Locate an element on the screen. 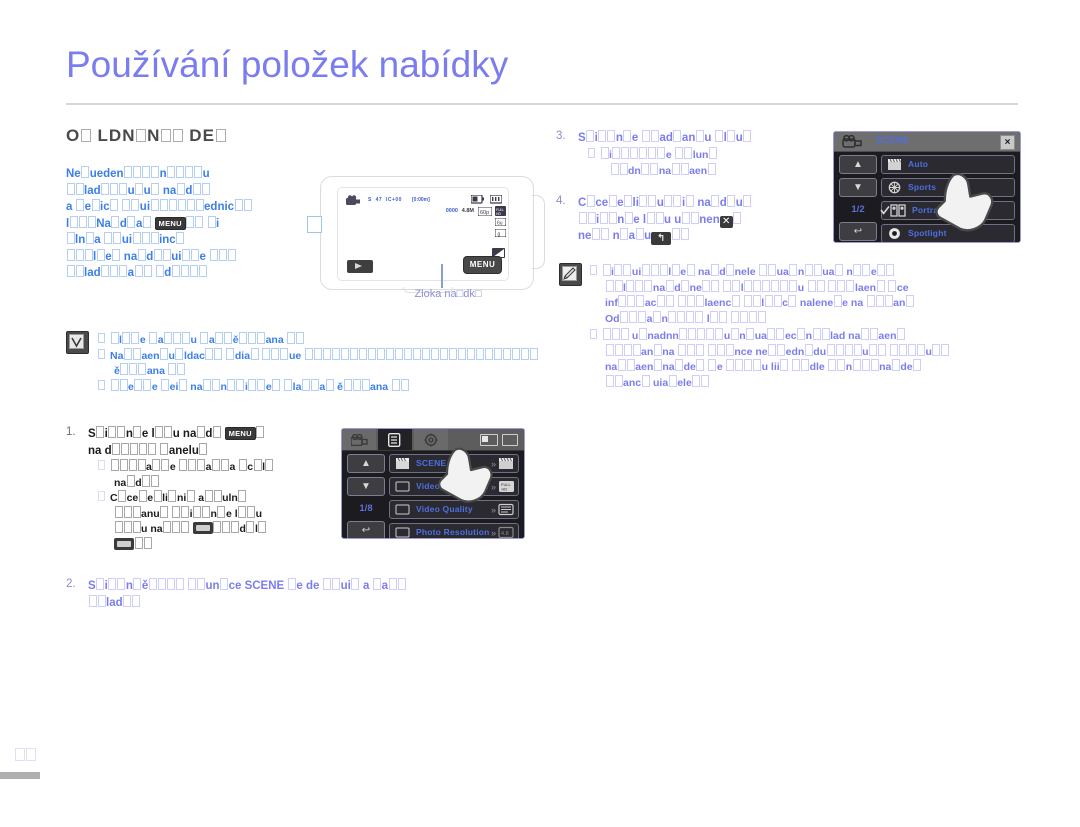 This screenshot has width=1080, height=827. tip-item: ee ei na n i e la a ě ana is located at coordinates (323, 386).